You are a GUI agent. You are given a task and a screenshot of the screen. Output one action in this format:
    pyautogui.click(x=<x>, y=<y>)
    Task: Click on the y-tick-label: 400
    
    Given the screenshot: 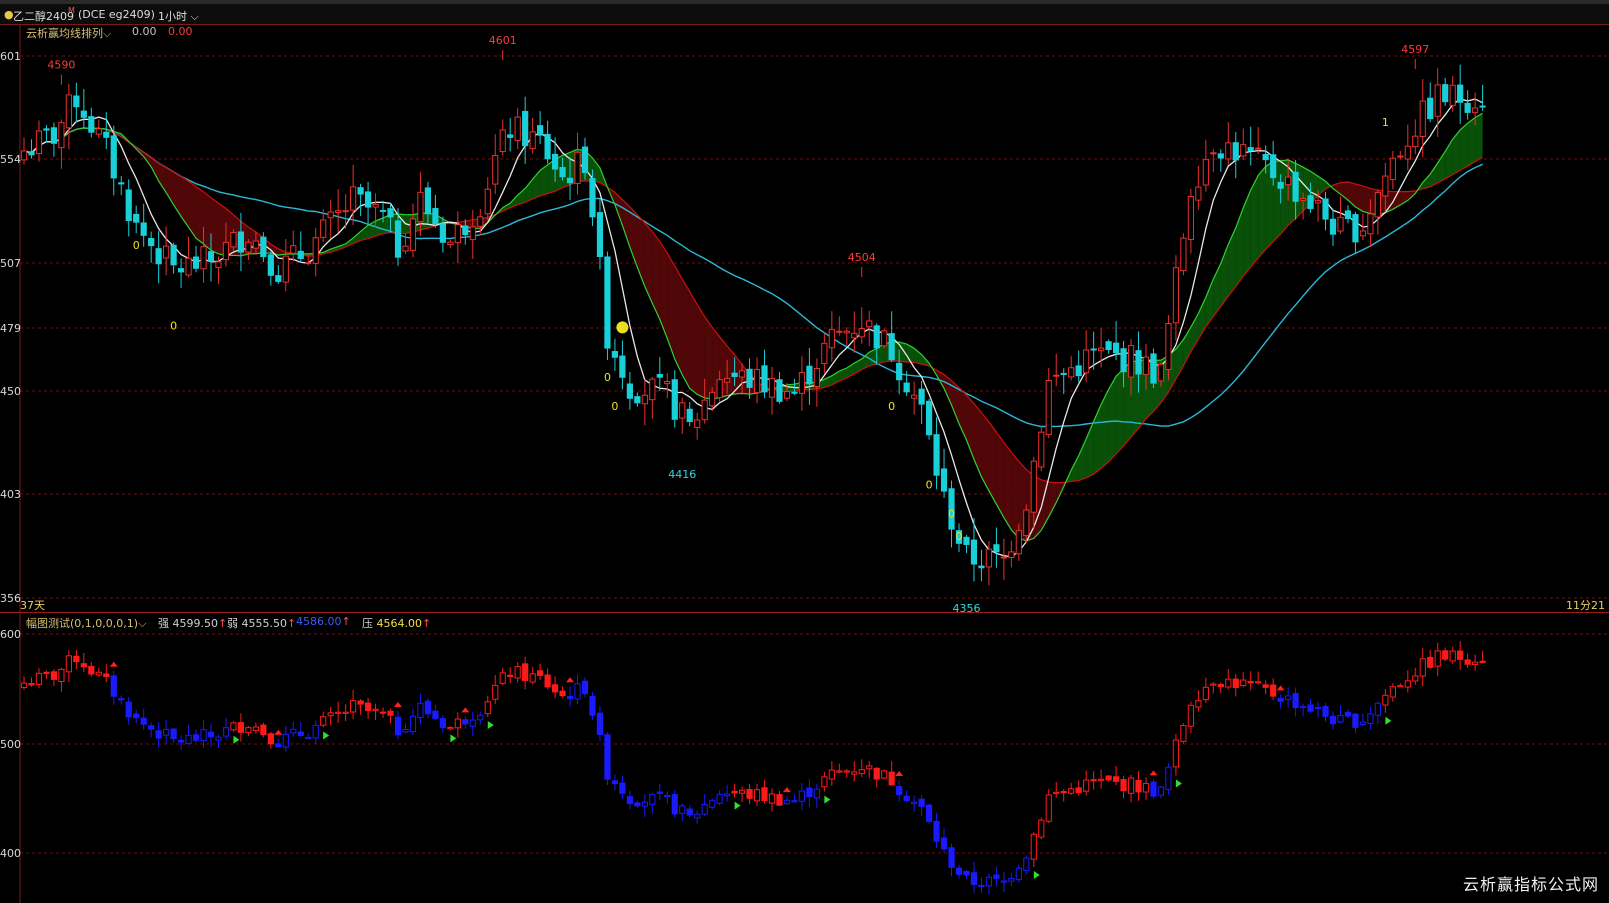 What is the action you would take?
    pyautogui.click(x=10, y=853)
    